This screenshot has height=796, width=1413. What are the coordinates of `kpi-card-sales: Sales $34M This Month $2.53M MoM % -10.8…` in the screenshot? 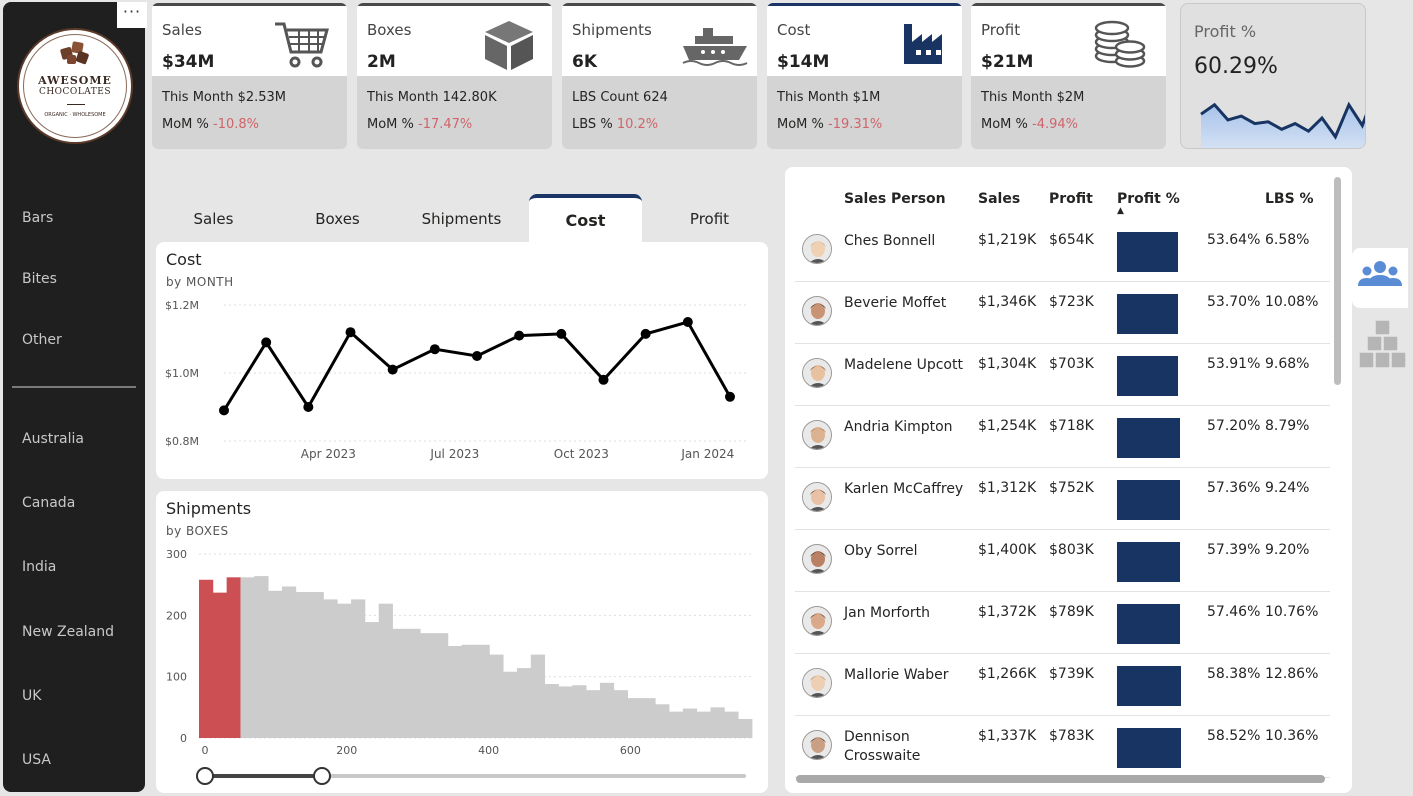 It's located at (249, 76).